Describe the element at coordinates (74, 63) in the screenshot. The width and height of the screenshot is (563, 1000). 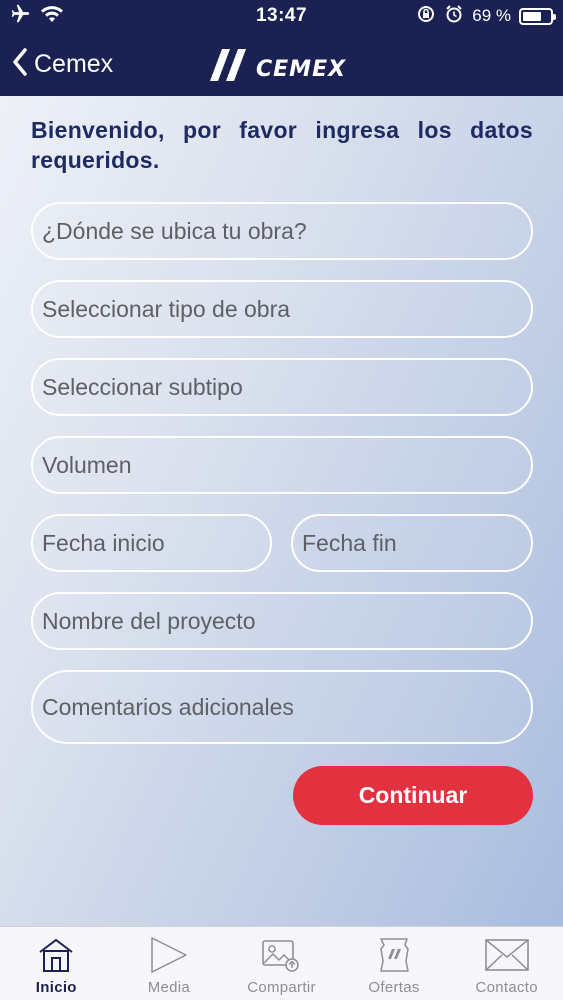
I see `back-label: Cemex` at that location.